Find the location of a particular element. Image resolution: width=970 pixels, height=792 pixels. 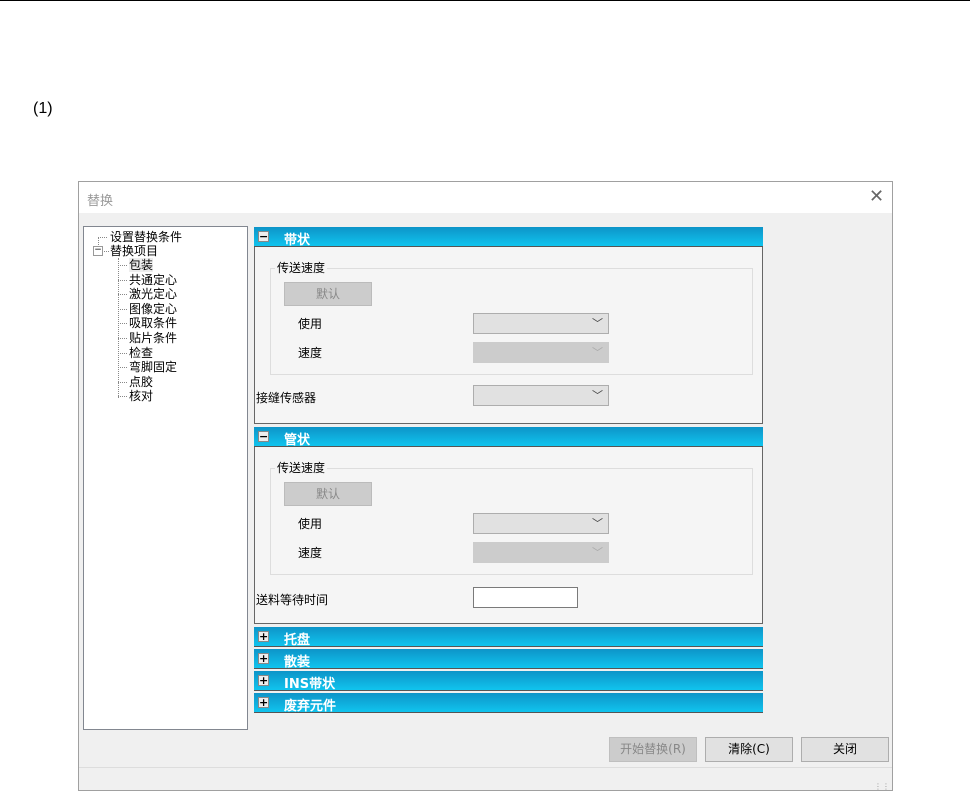

section-header-5: + 废弃元件 is located at coordinates (508, 703).